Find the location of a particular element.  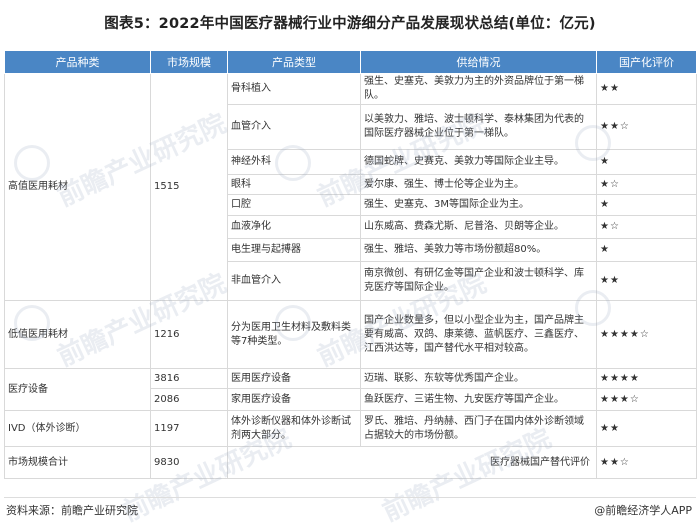

type-cell: 医用医疗设备 is located at coordinates (294, 378).